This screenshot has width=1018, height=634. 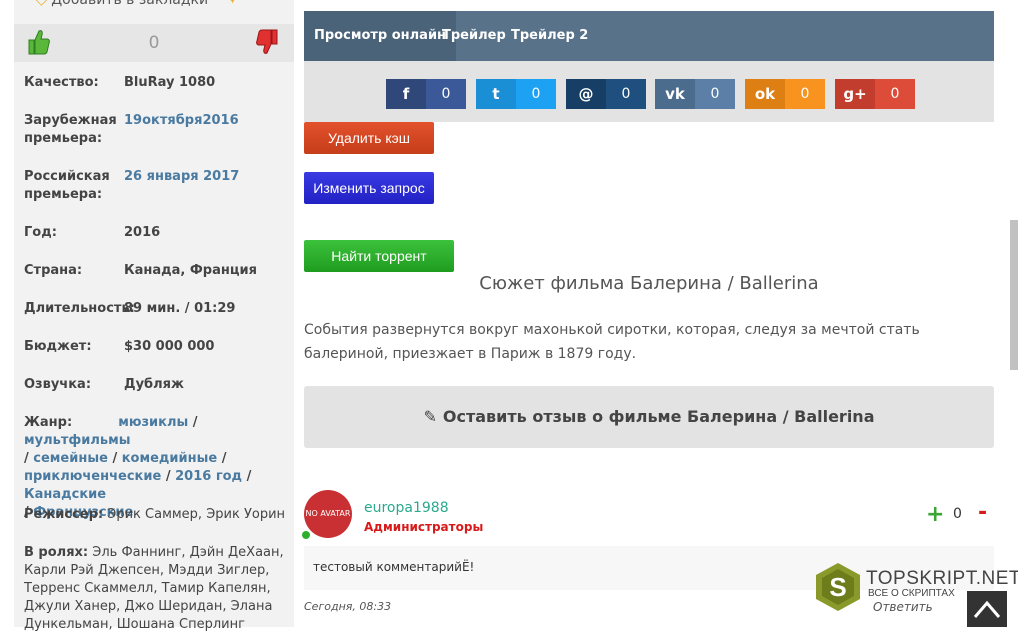 What do you see at coordinates (306, 535) in the screenshot?
I see `online-indicator` at bounding box center [306, 535].